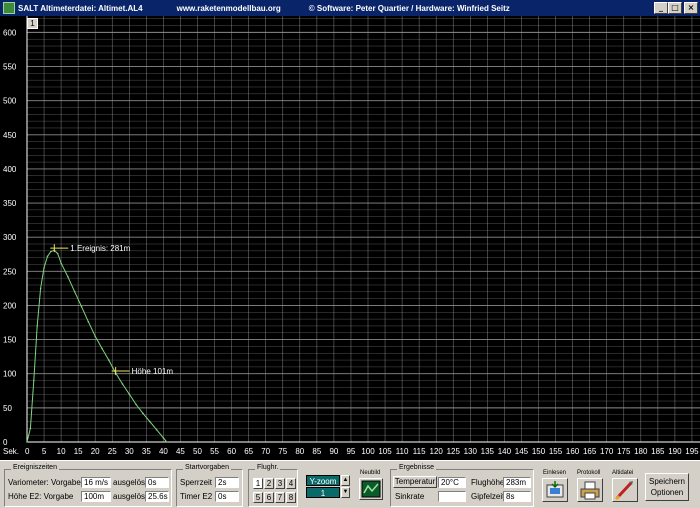 The image size is (700, 508). What do you see at coordinates (522, 451) in the screenshot?
I see `x-tick-label: 145` at bounding box center [522, 451].